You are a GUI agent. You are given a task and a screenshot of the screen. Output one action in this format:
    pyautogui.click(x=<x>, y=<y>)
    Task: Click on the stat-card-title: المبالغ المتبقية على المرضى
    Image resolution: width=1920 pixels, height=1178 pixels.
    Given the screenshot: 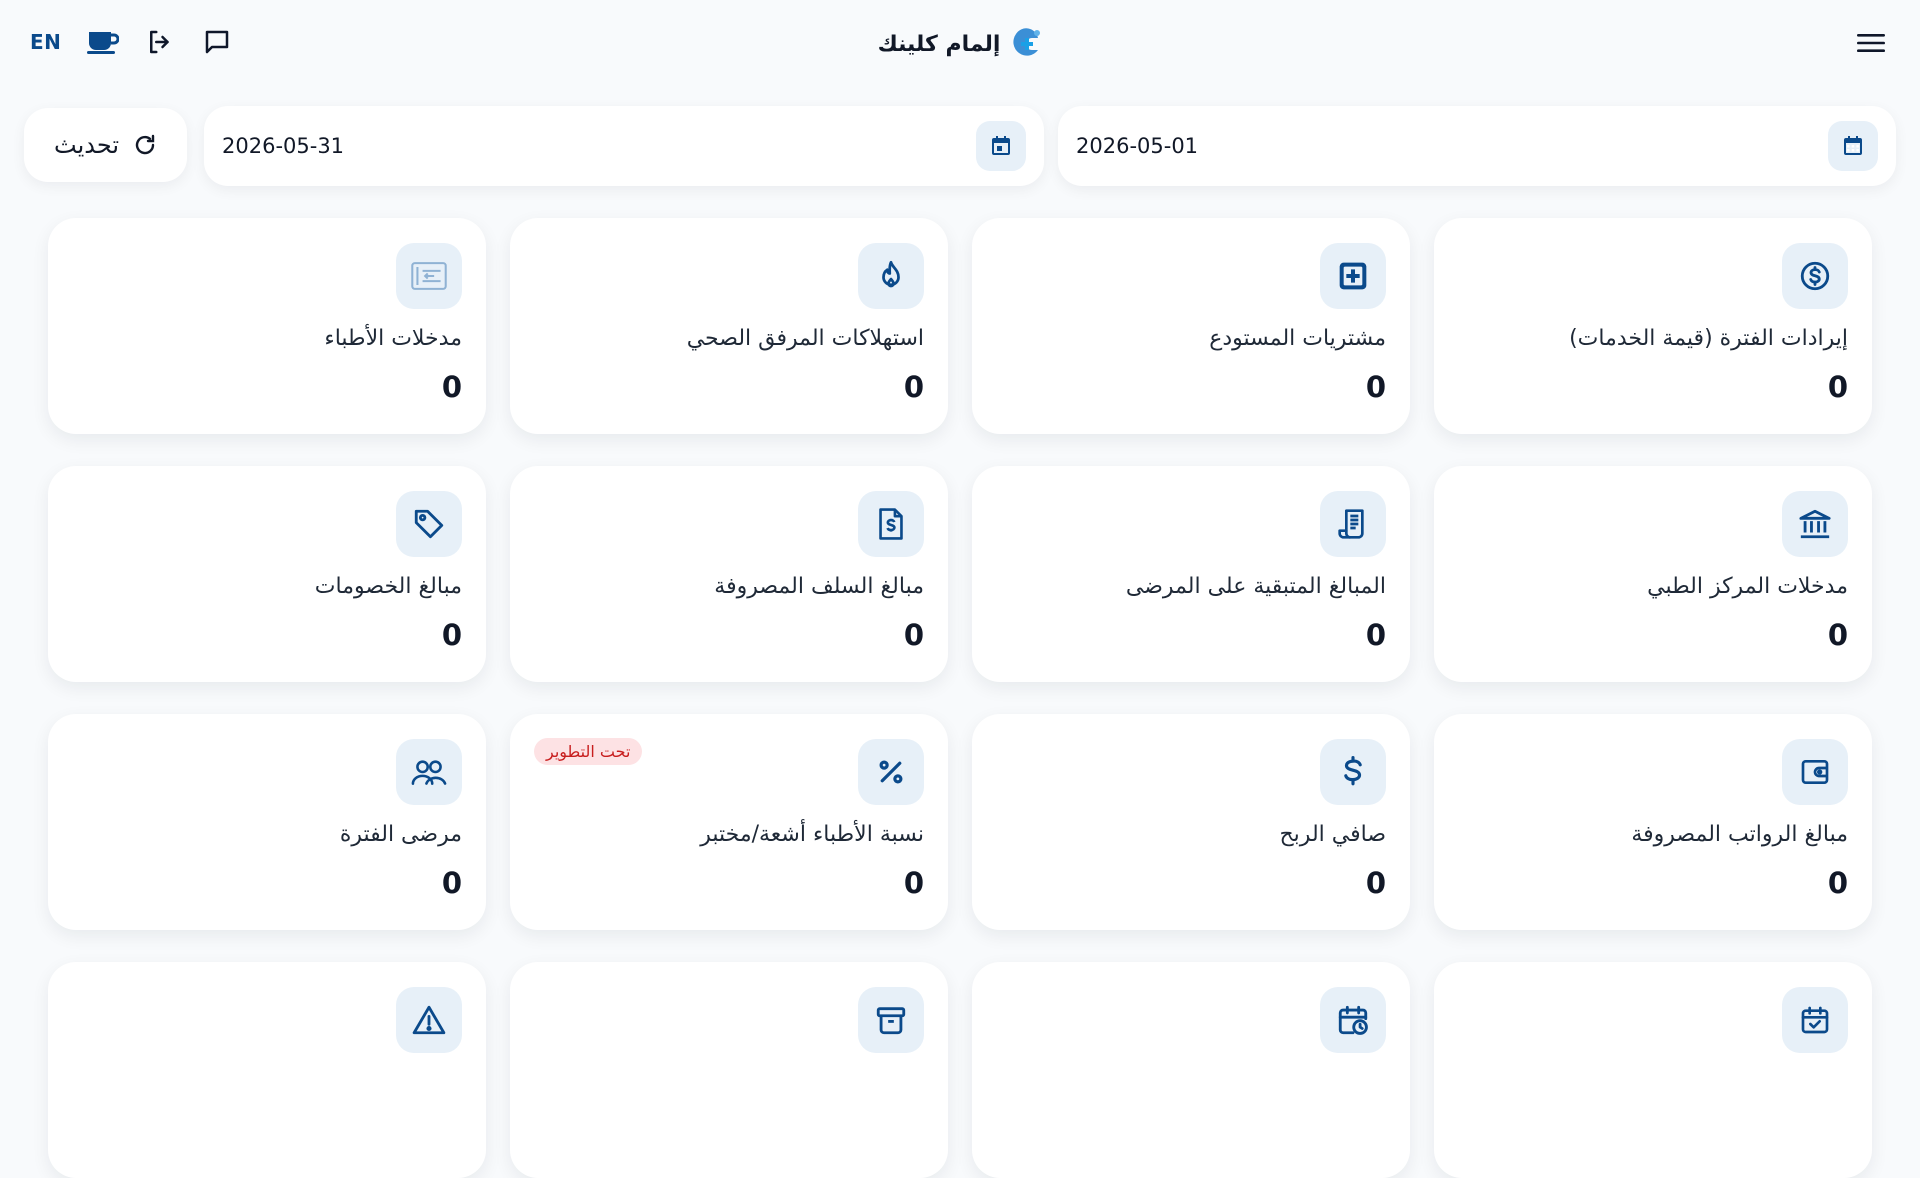 What is the action you would take?
    pyautogui.click(x=1255, y=586)
    